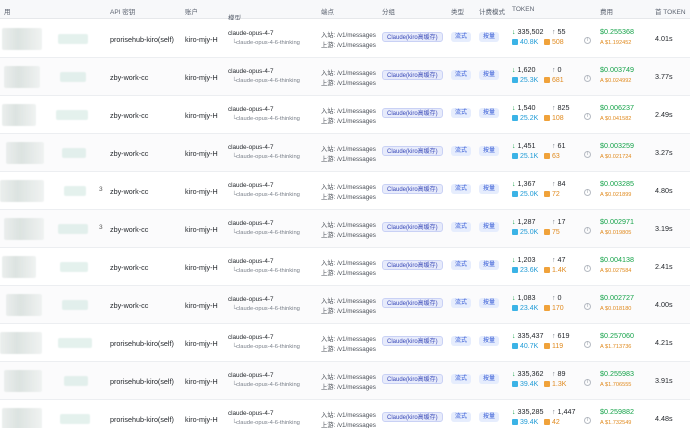 The width and height of the screenshot is (690, 428). Describe the element at coordinates (412, 417) in the screenshot. I see `group-badge: Claude(kiro高缓存)` at that location.